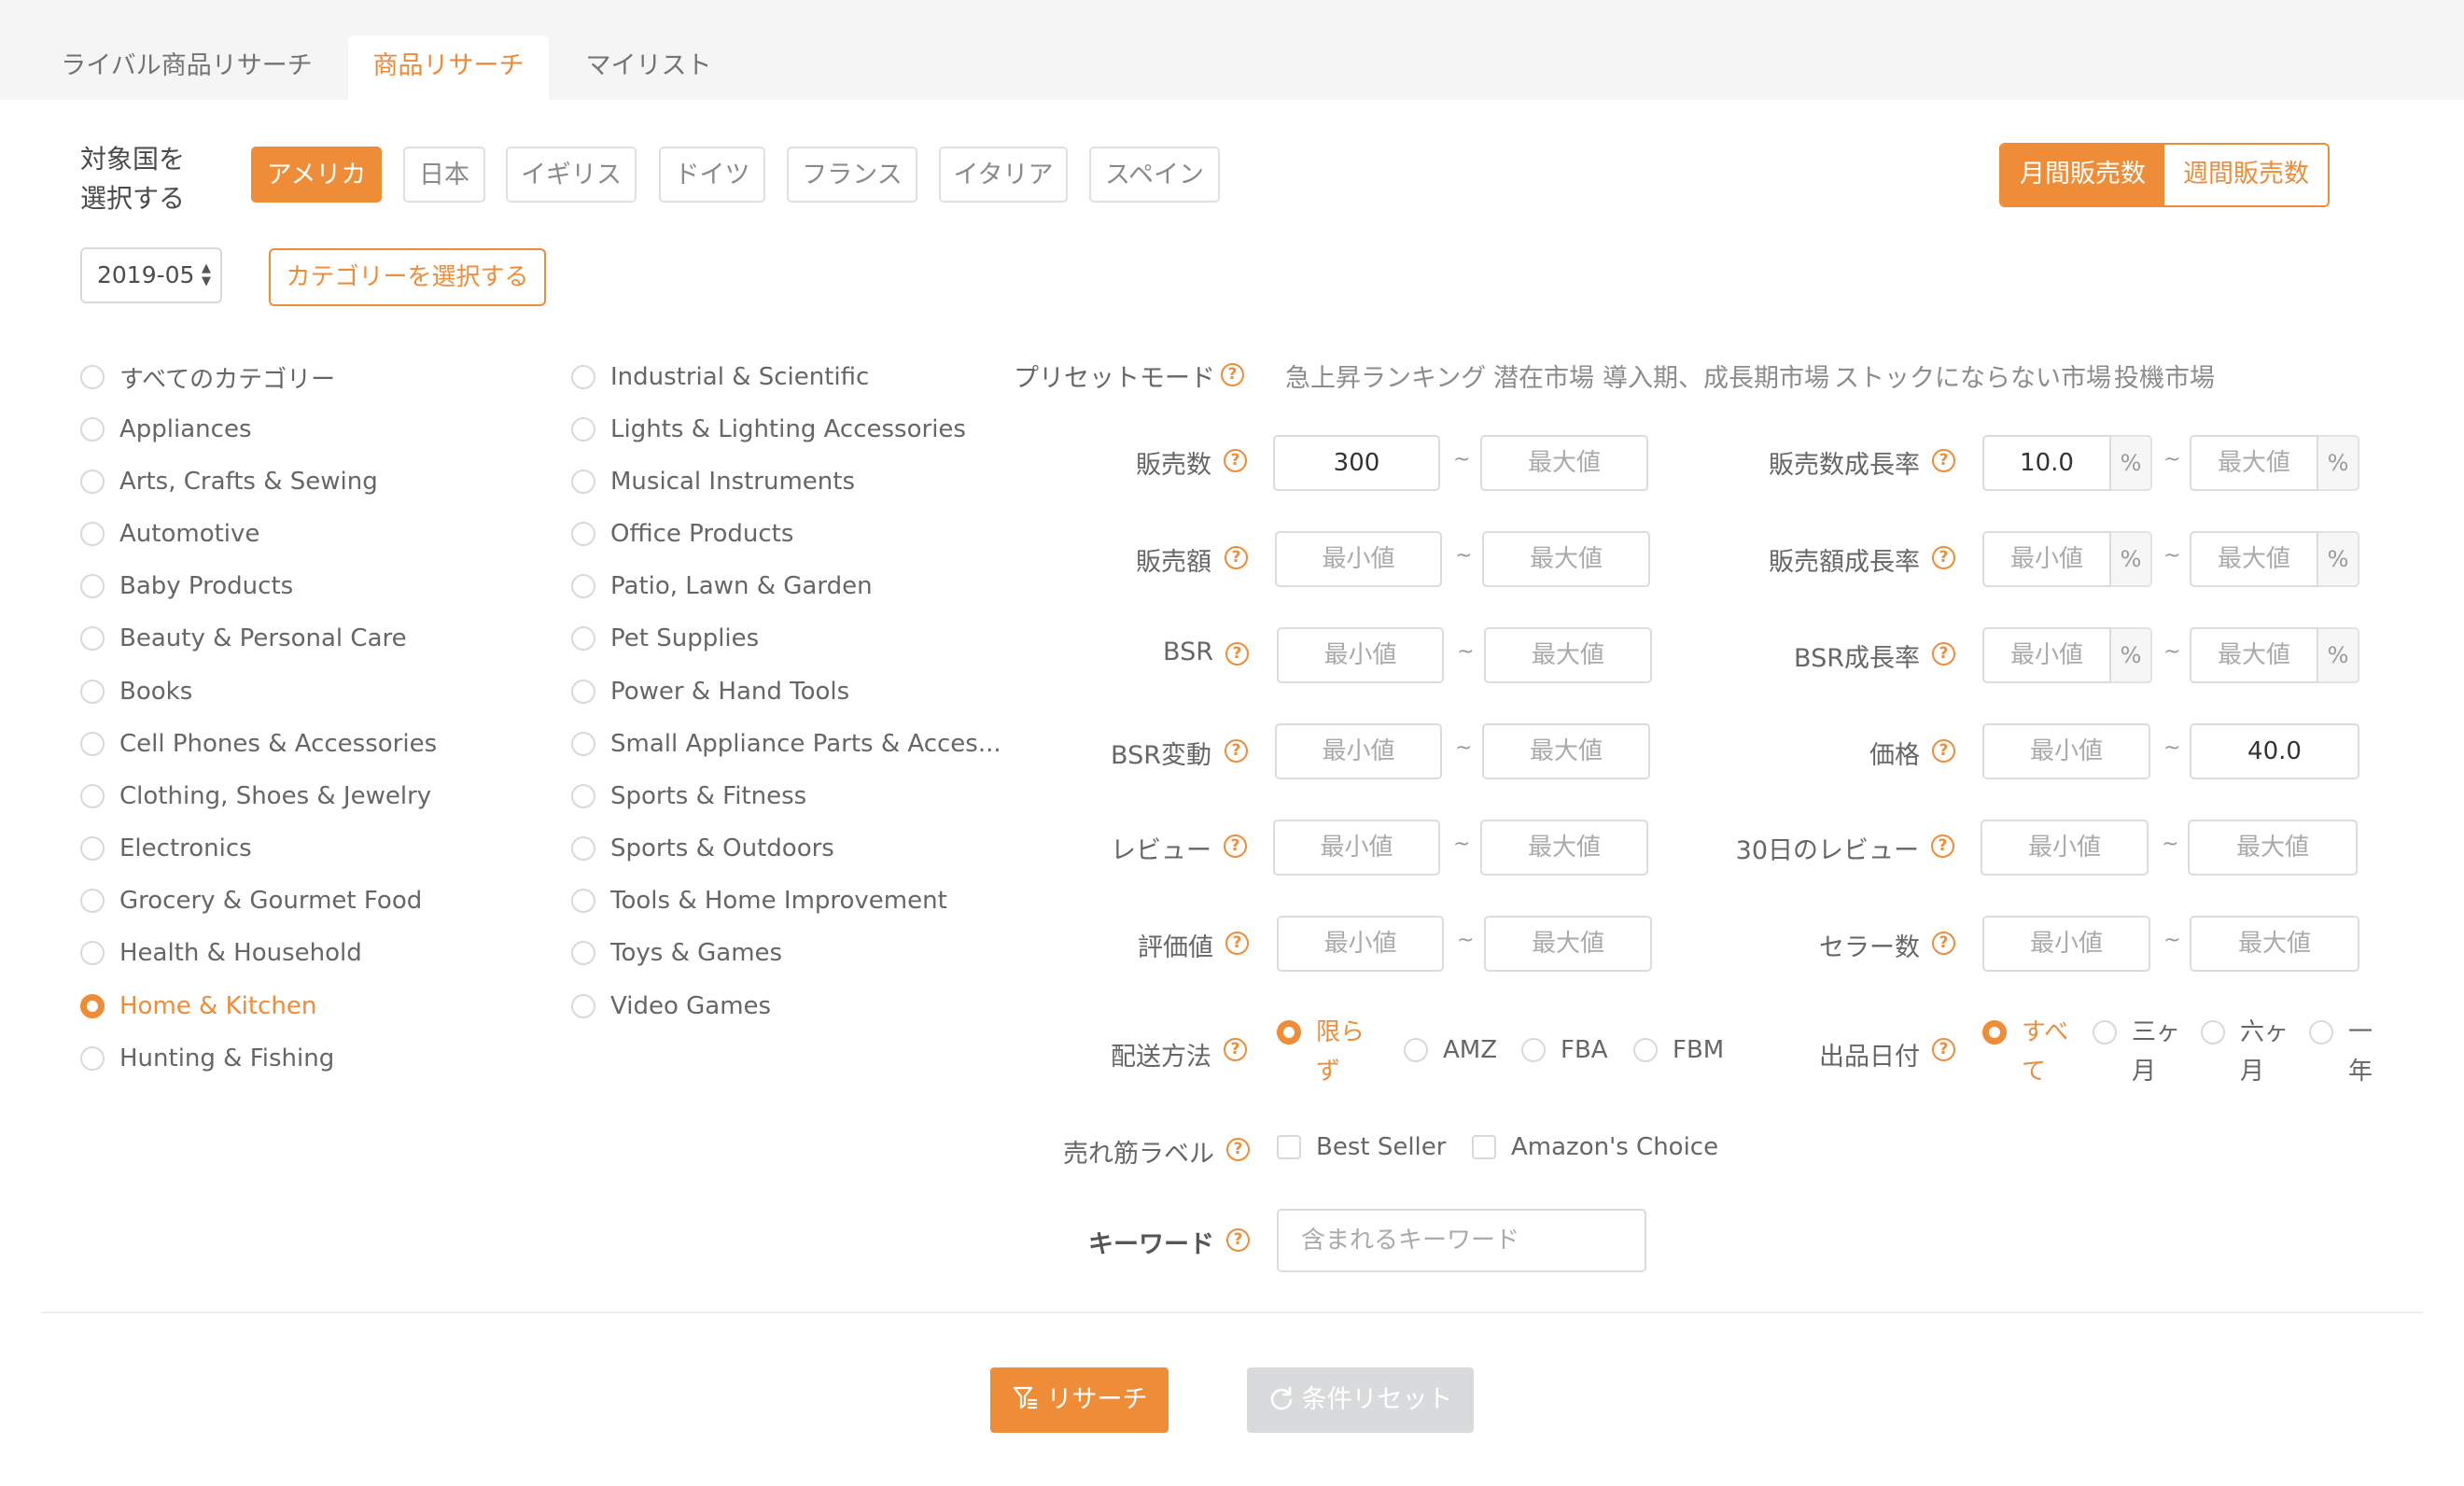 This screenshot has width=2464, height=1486. What do you see at coordinates (166, 848) in the screenshot?
I see `category-radio-electronics: Electronics` at bounding box center [166, 848].